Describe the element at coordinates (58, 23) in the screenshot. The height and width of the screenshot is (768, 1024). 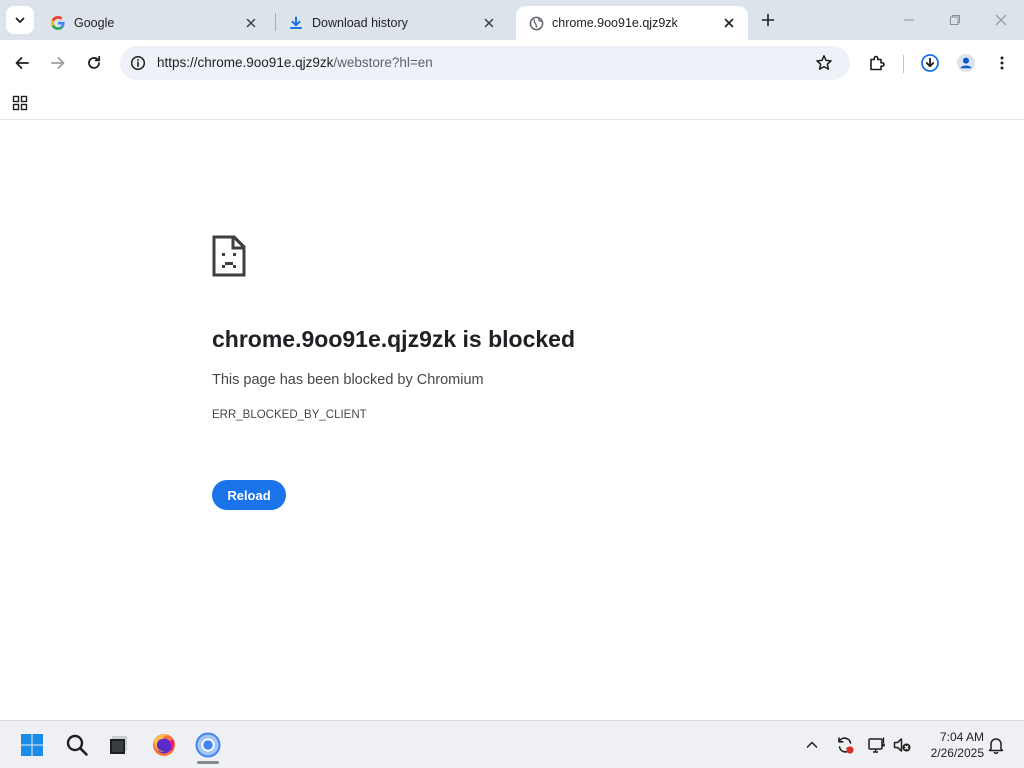
I see `google-g-icon` at that location.